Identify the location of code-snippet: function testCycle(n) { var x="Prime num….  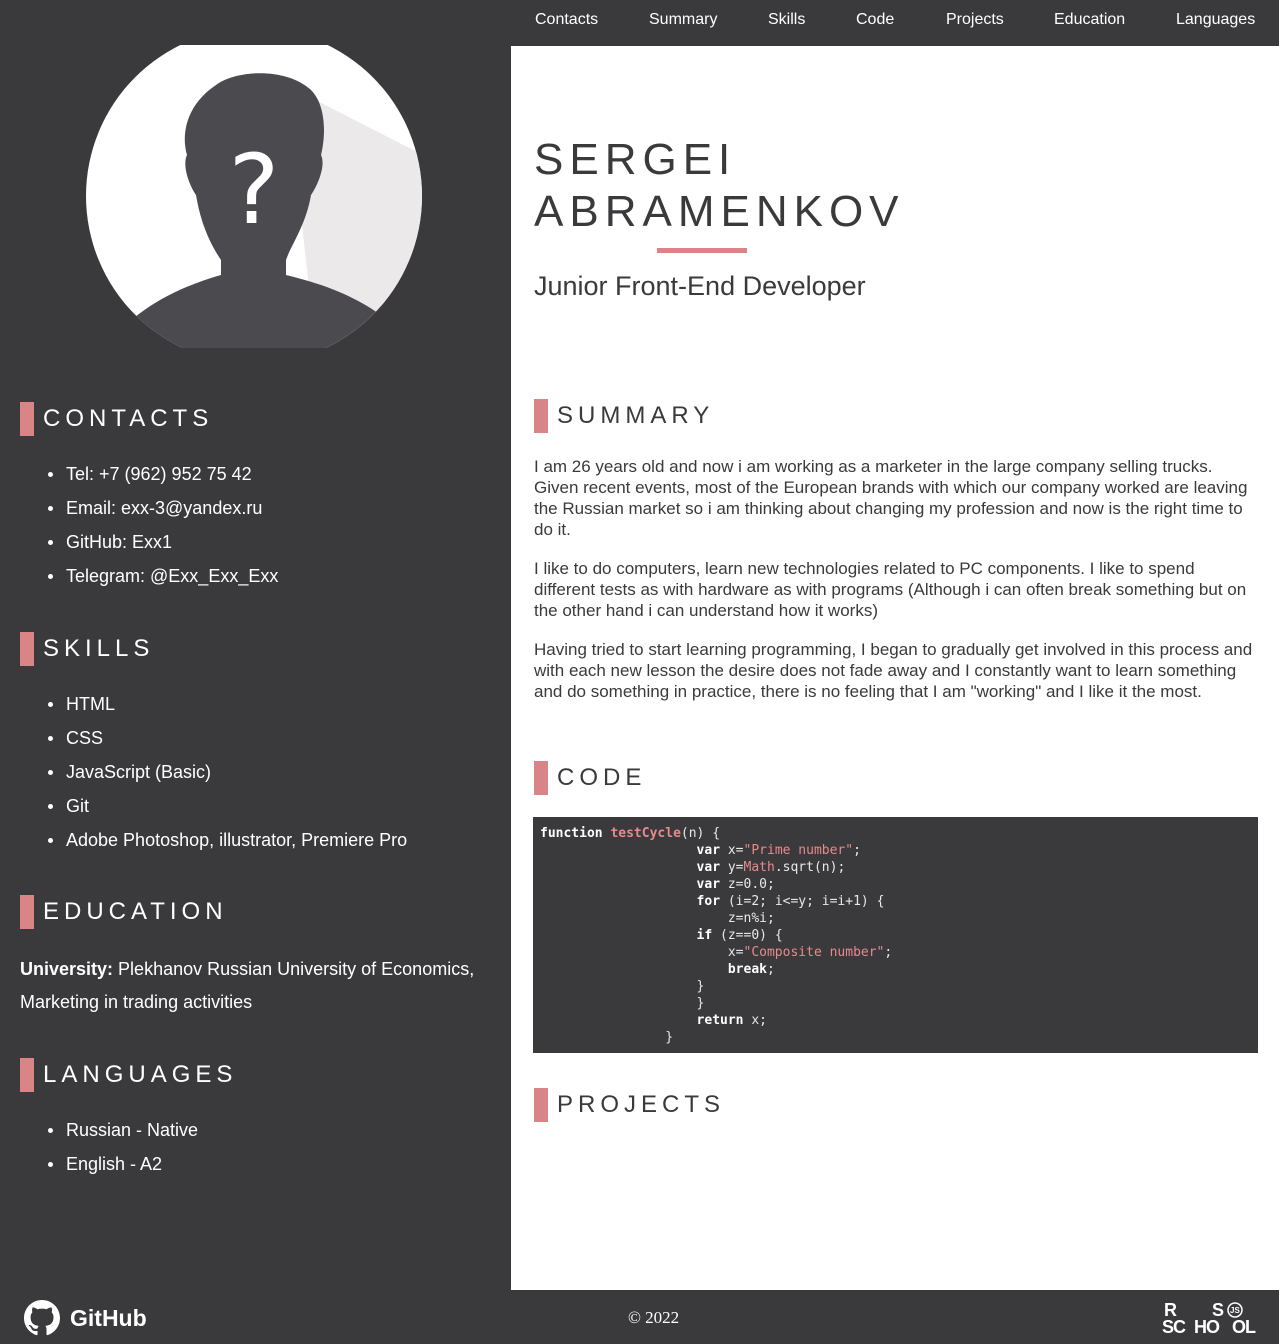
(716, 935).